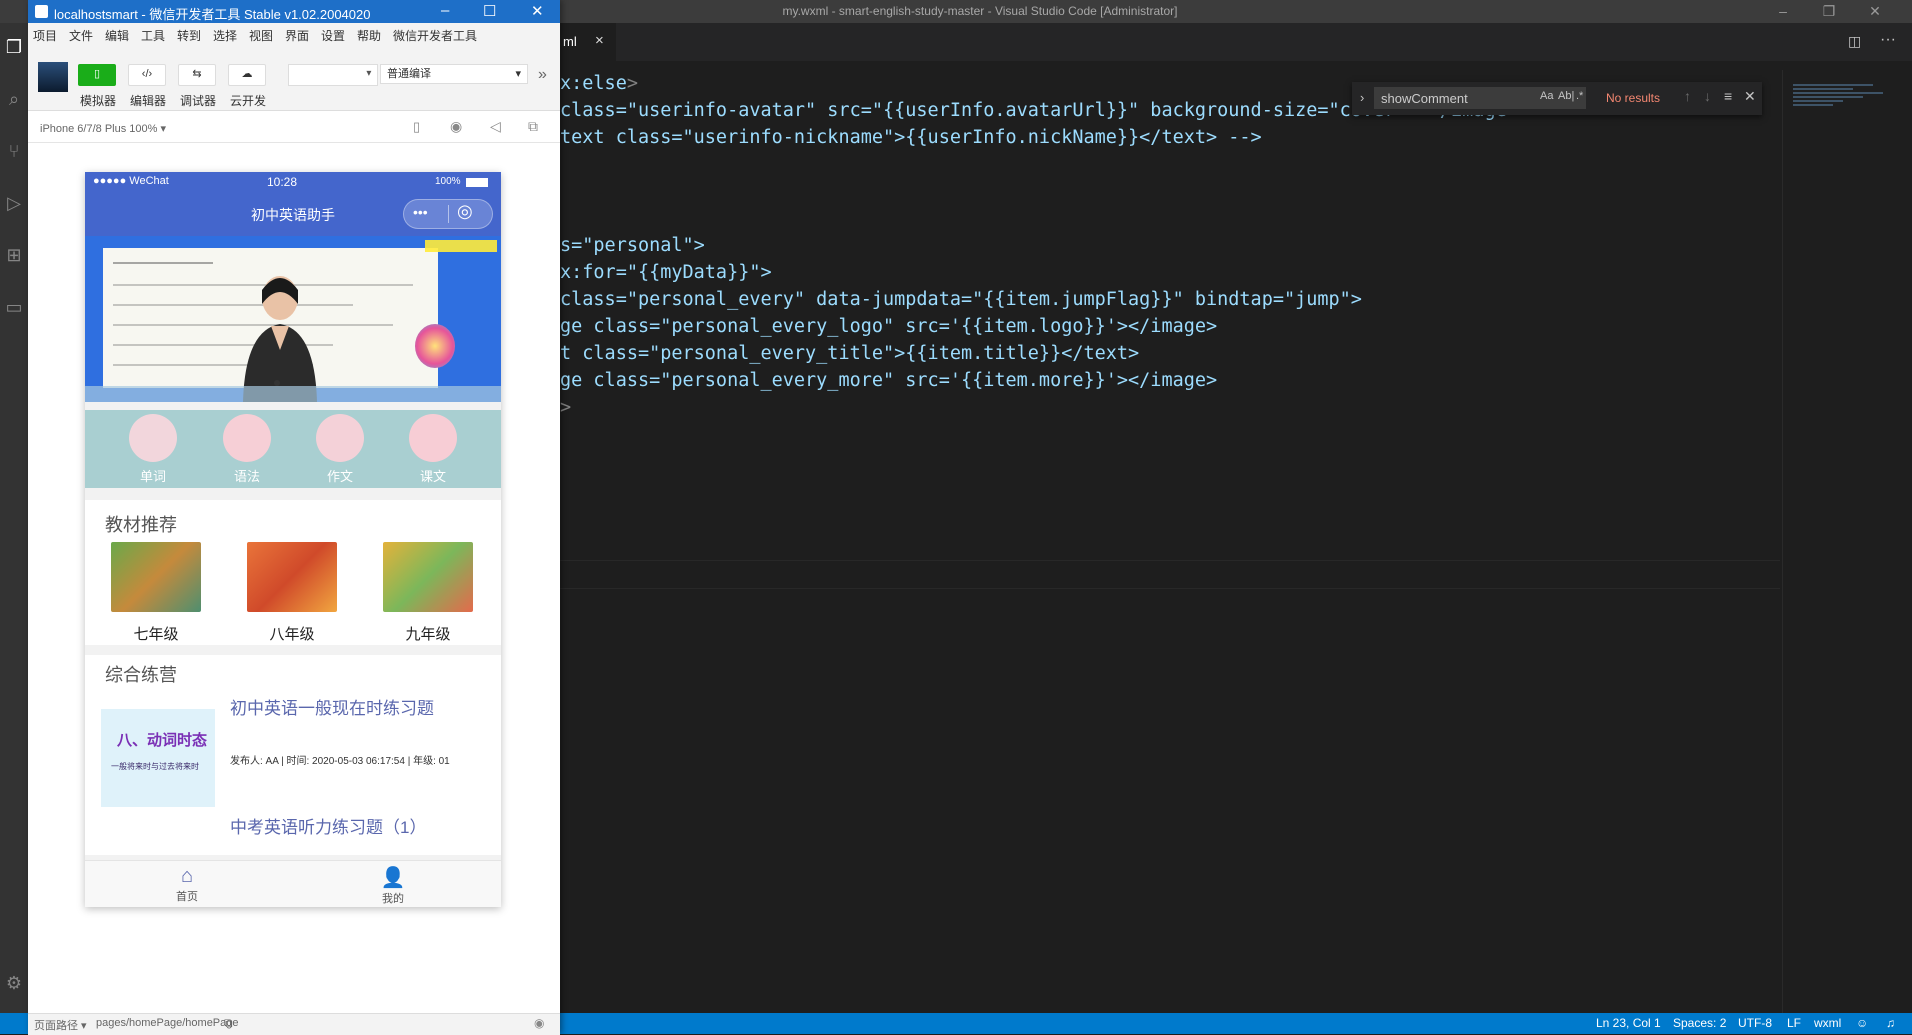  I want to click on tab-mine: 👤 我的, so click(393, 885).